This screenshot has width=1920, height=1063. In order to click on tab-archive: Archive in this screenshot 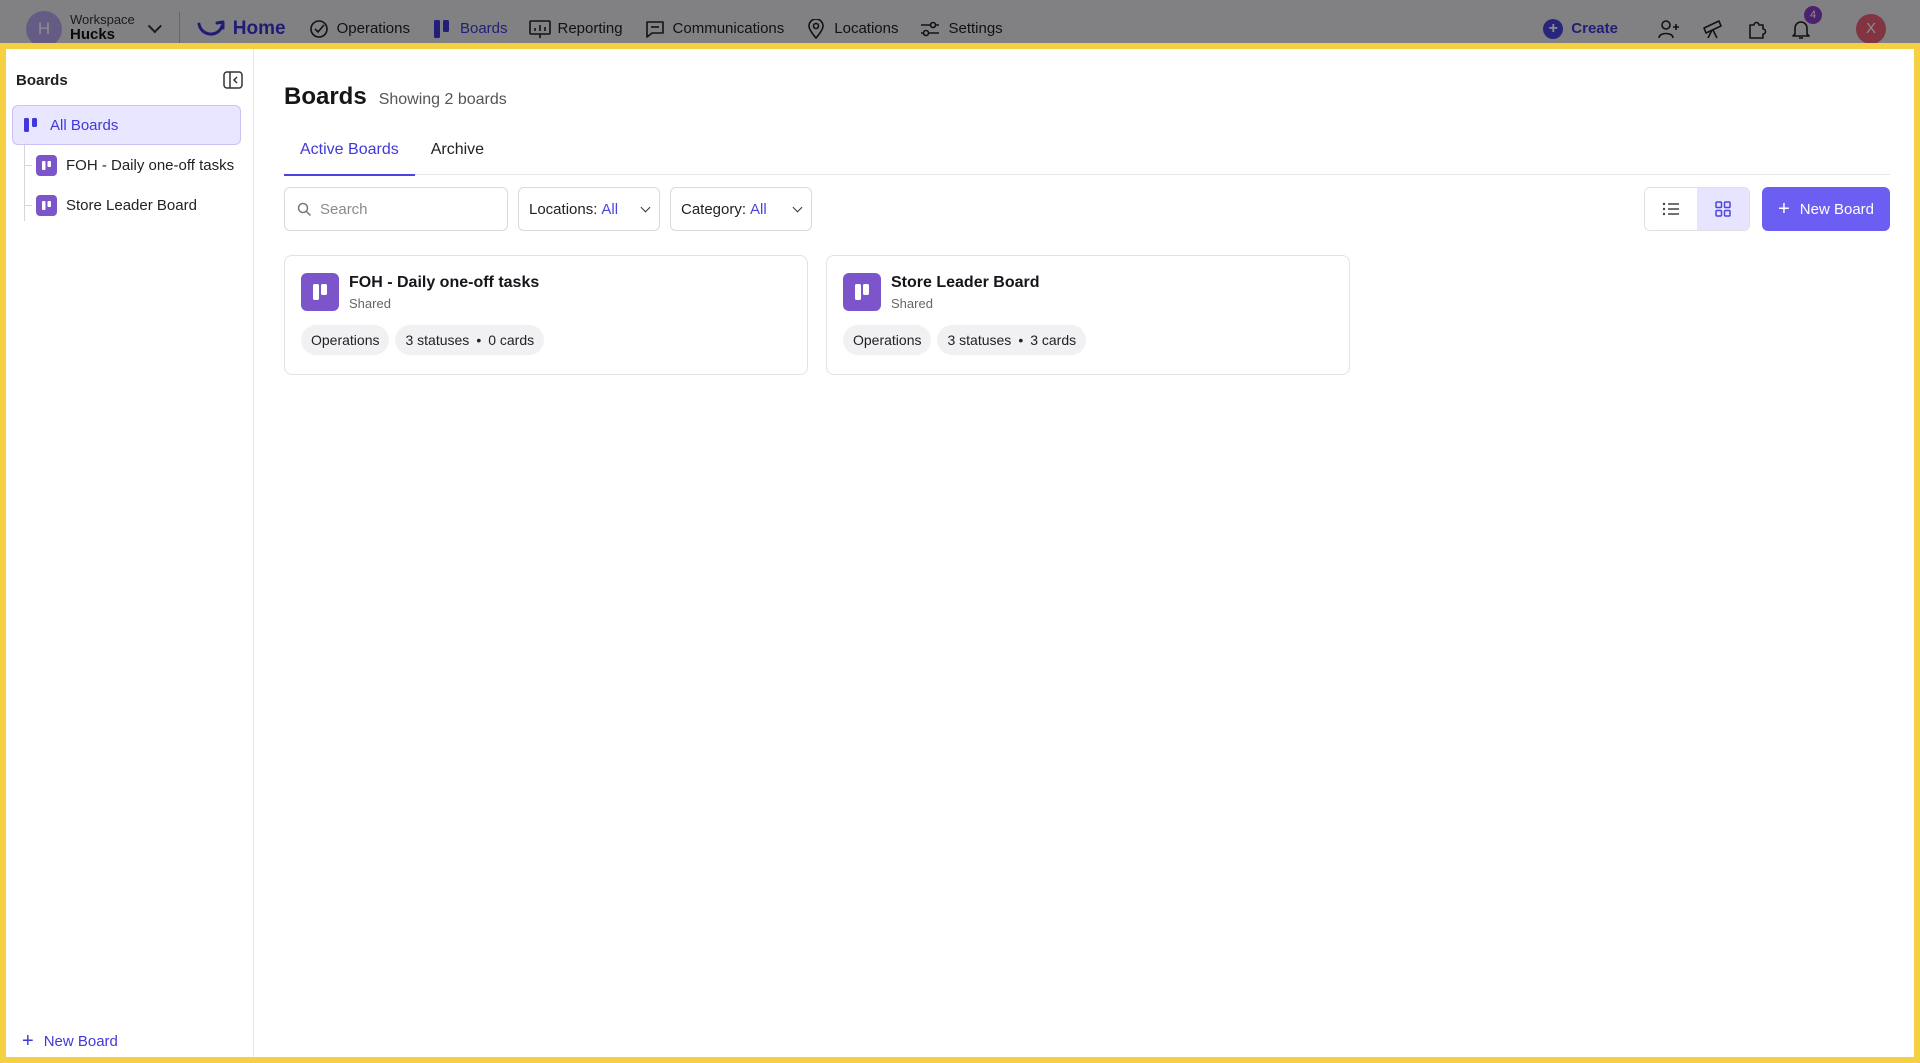, I will do `click(457, 150)`.